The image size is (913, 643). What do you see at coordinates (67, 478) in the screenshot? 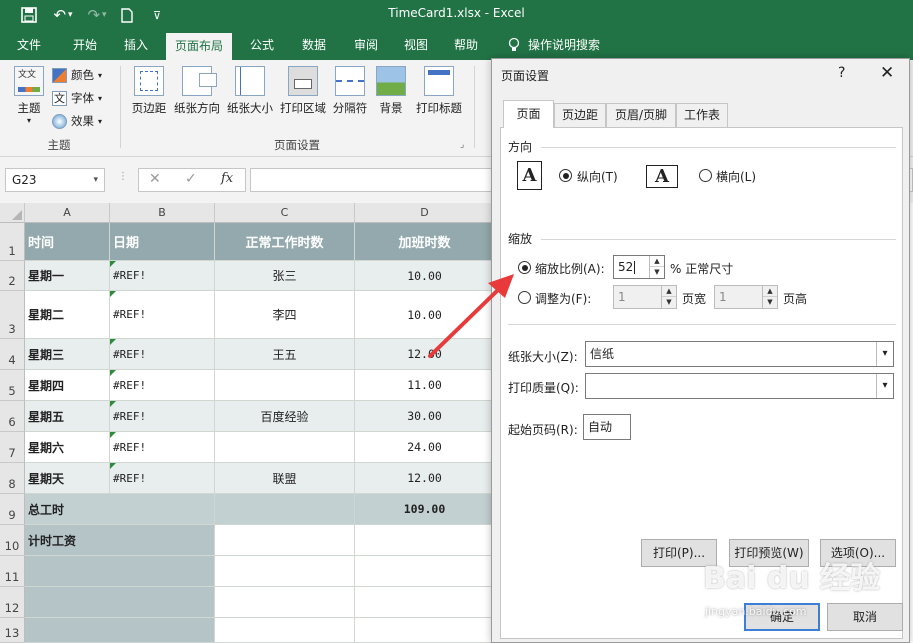
I see `table-cell-day: 星期天` at bounding box center [67, 478].